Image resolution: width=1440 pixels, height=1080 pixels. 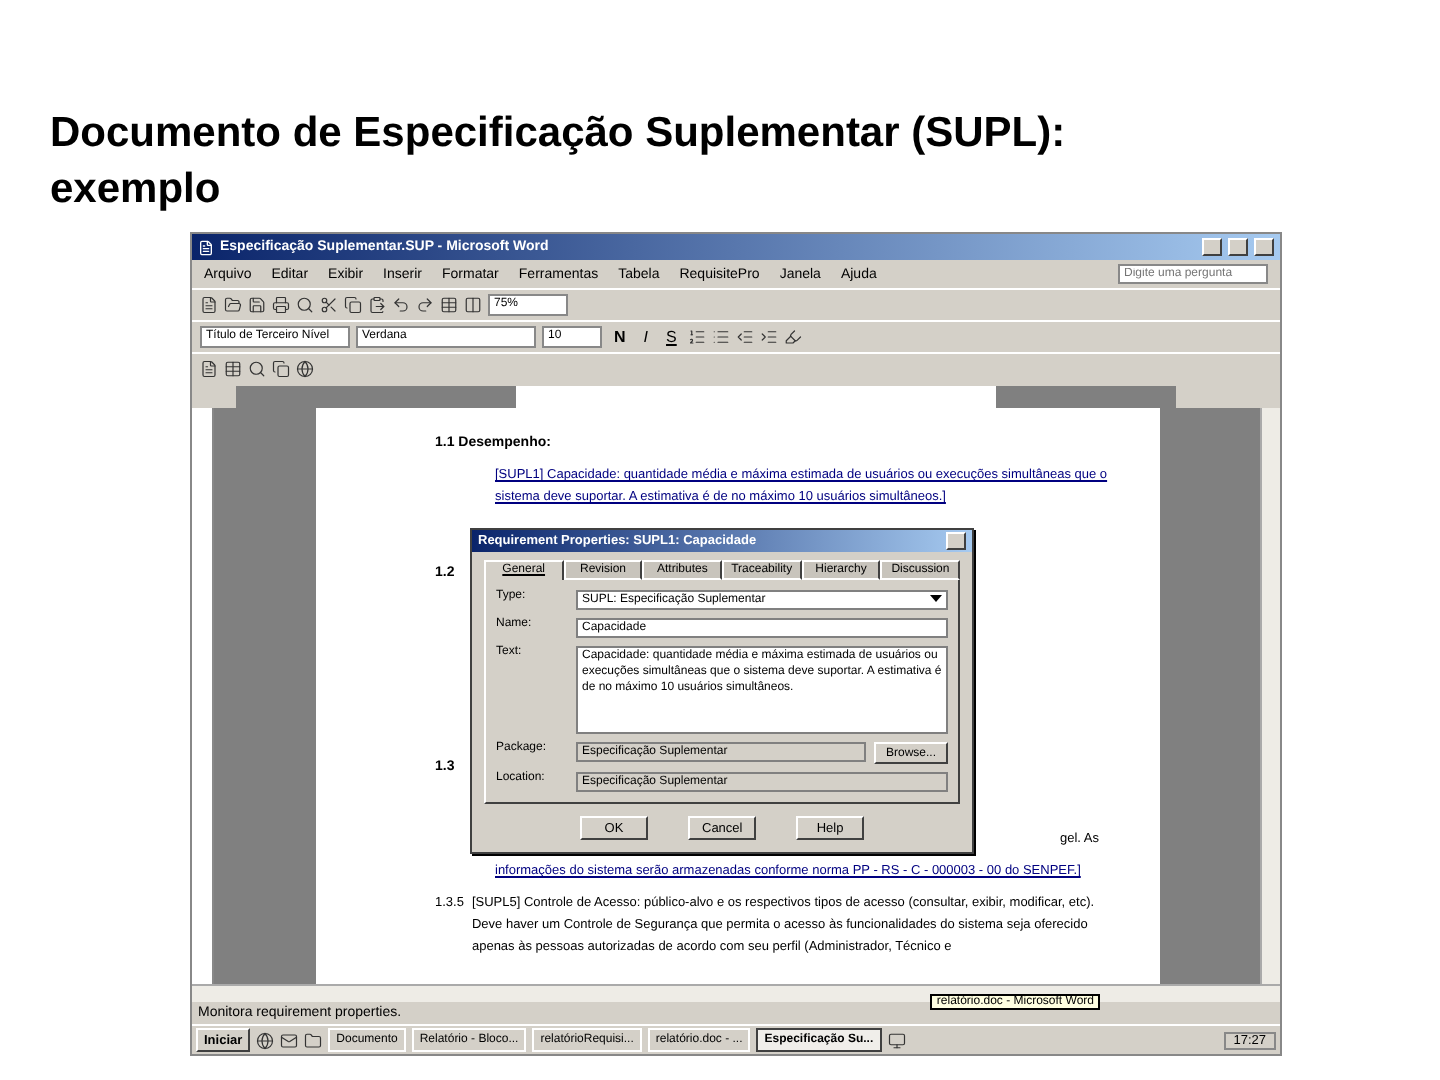 What do you see at coordinates (257, 305) in the screenshot?
I see `save-icon` at bounding box center [257, 305].